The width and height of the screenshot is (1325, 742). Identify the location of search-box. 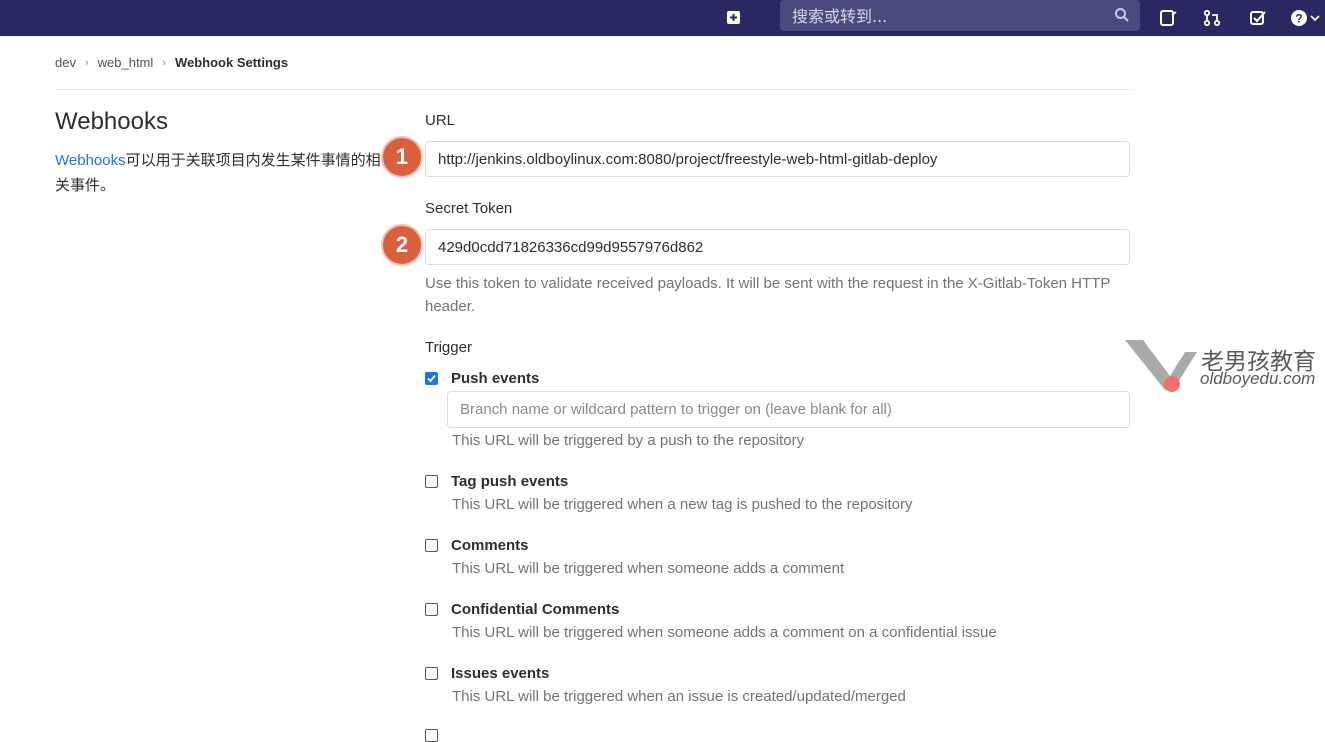
(960, 15).